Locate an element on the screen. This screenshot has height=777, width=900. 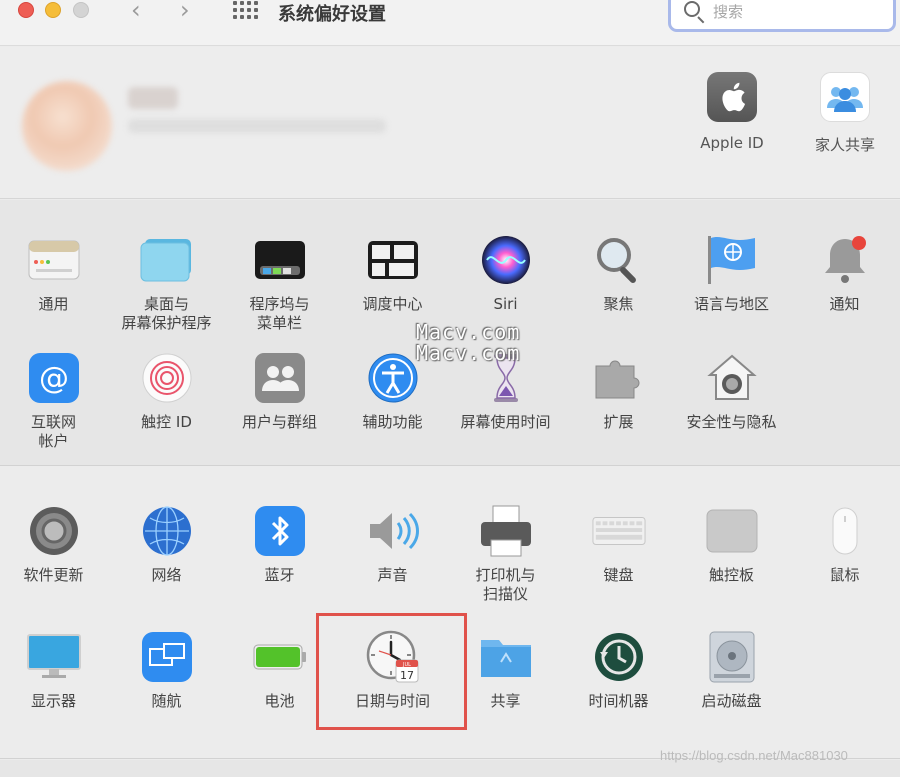
pref-network: 网络 is located at coordinates (166, 544).